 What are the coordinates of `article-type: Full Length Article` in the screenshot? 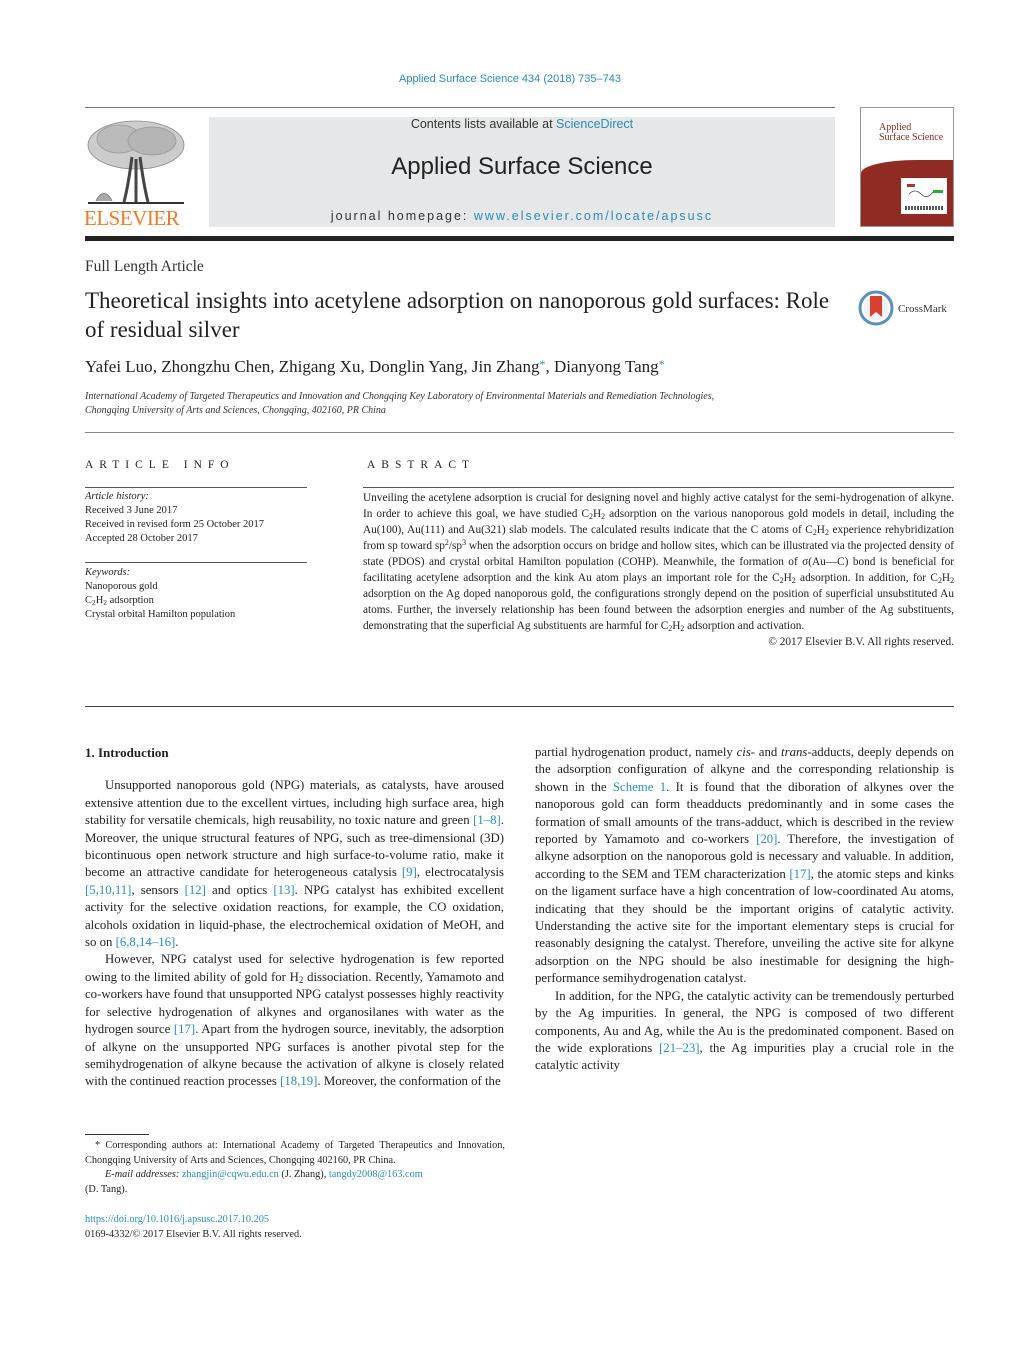 It's located at (144, 266).